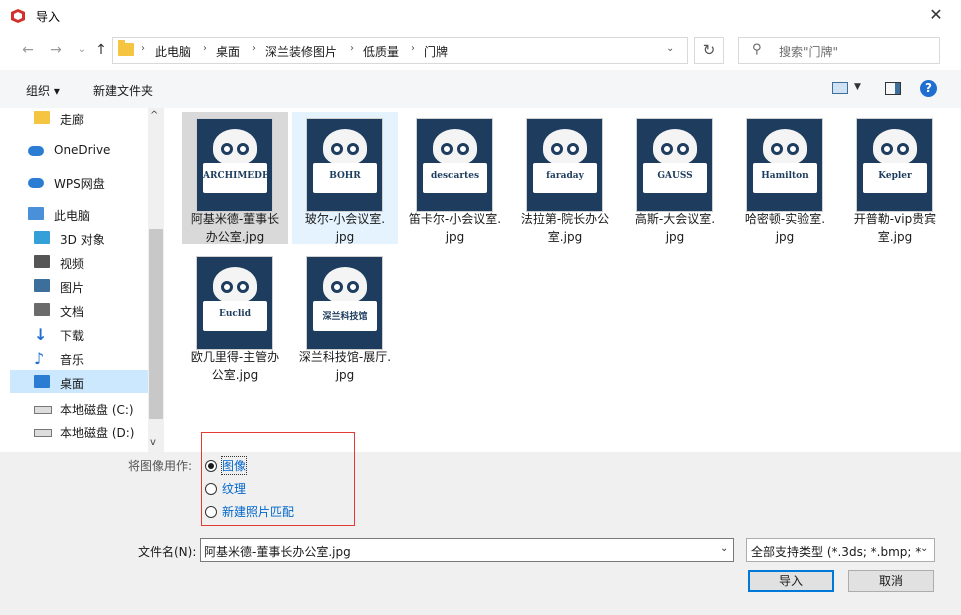  Describe the element at coordinates (480, 16) in the screenshot. I see `title-bar` at that location.